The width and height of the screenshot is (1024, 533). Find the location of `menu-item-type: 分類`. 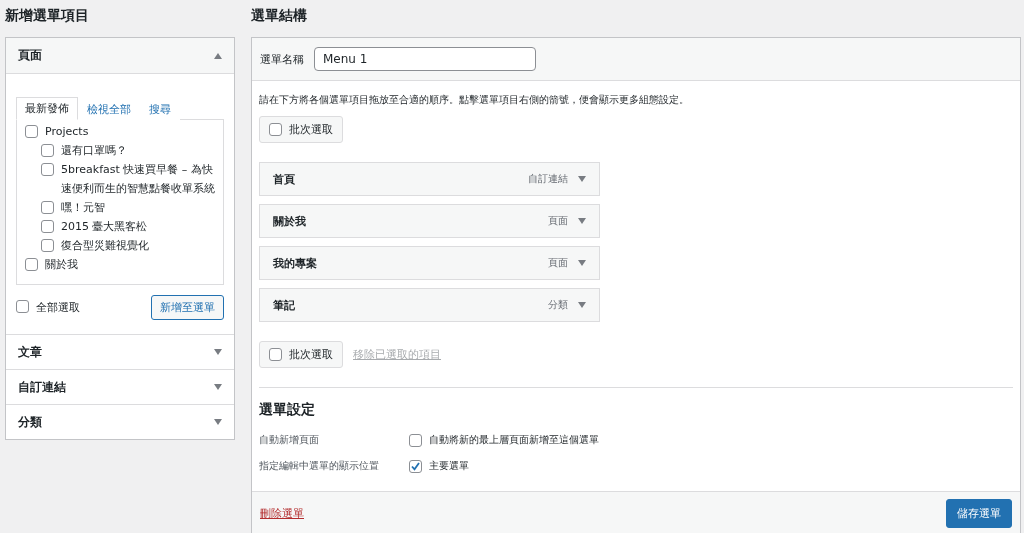

menu-item-type: 分類 is located at coordinates (558, 305).